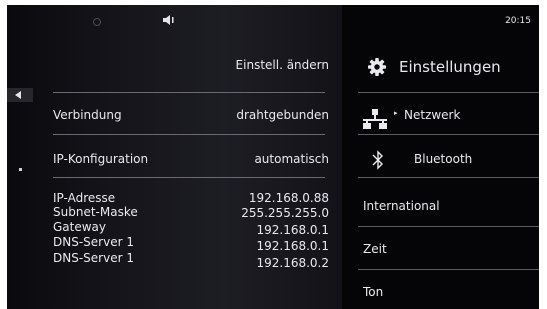 The height and width of the screenshot is (309, 547). I want to click on ip-address-label: IP-Adresse, so click(84, 198).